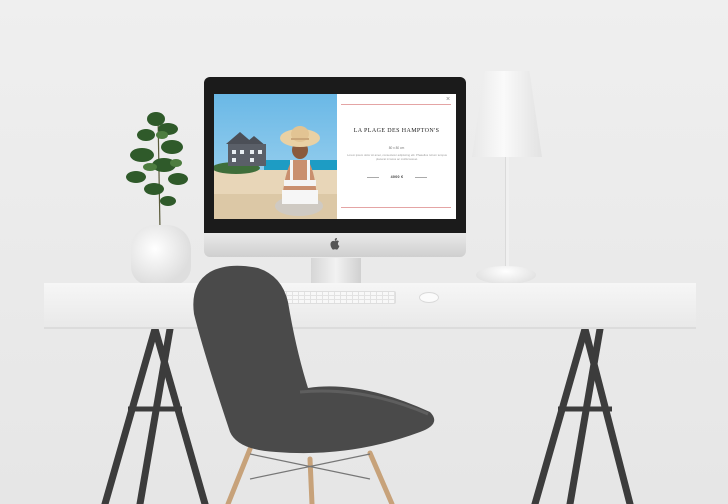 This screenshot has height=504, width=728. I want to click on apple-logo-icon, so click(335, 244).